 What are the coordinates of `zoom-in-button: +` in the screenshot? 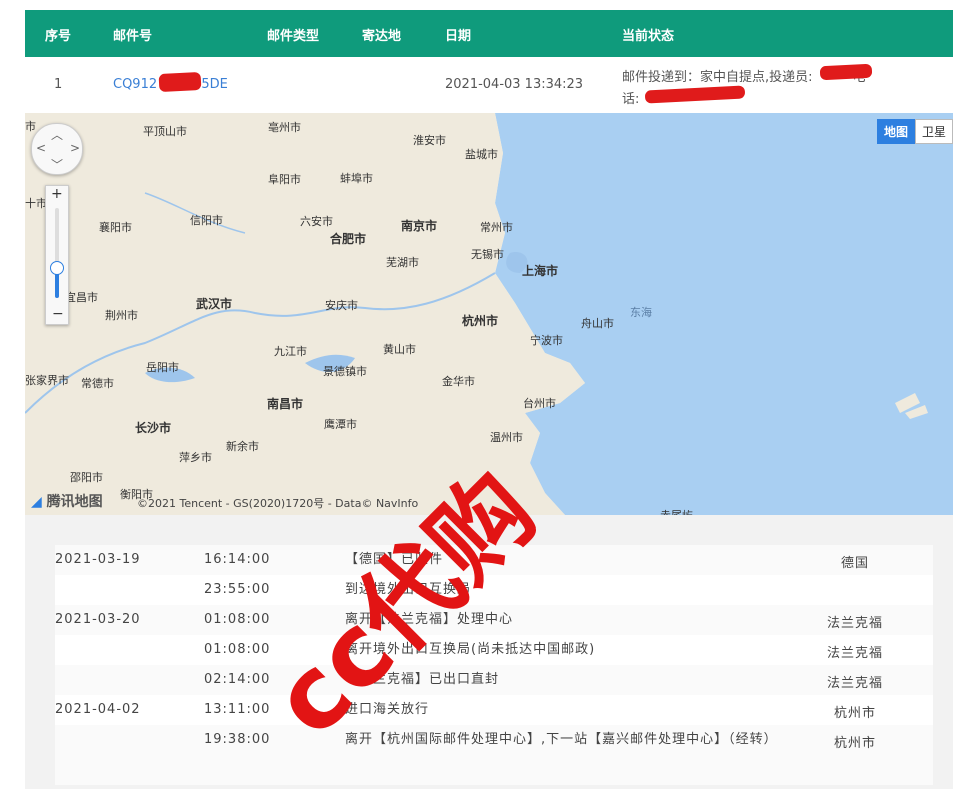 It's located at (57, 194).